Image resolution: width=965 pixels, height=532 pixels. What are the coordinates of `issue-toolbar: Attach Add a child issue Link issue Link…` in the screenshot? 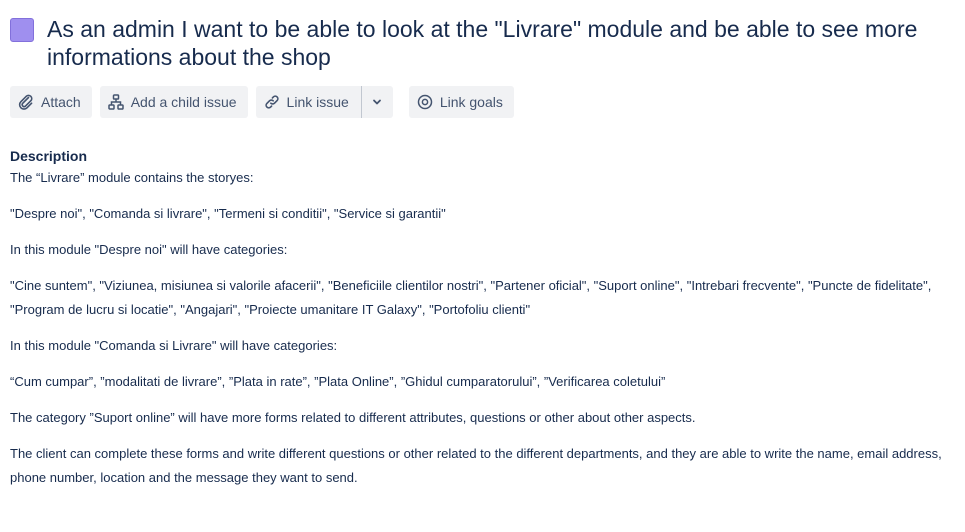 It's located at (482, 102).